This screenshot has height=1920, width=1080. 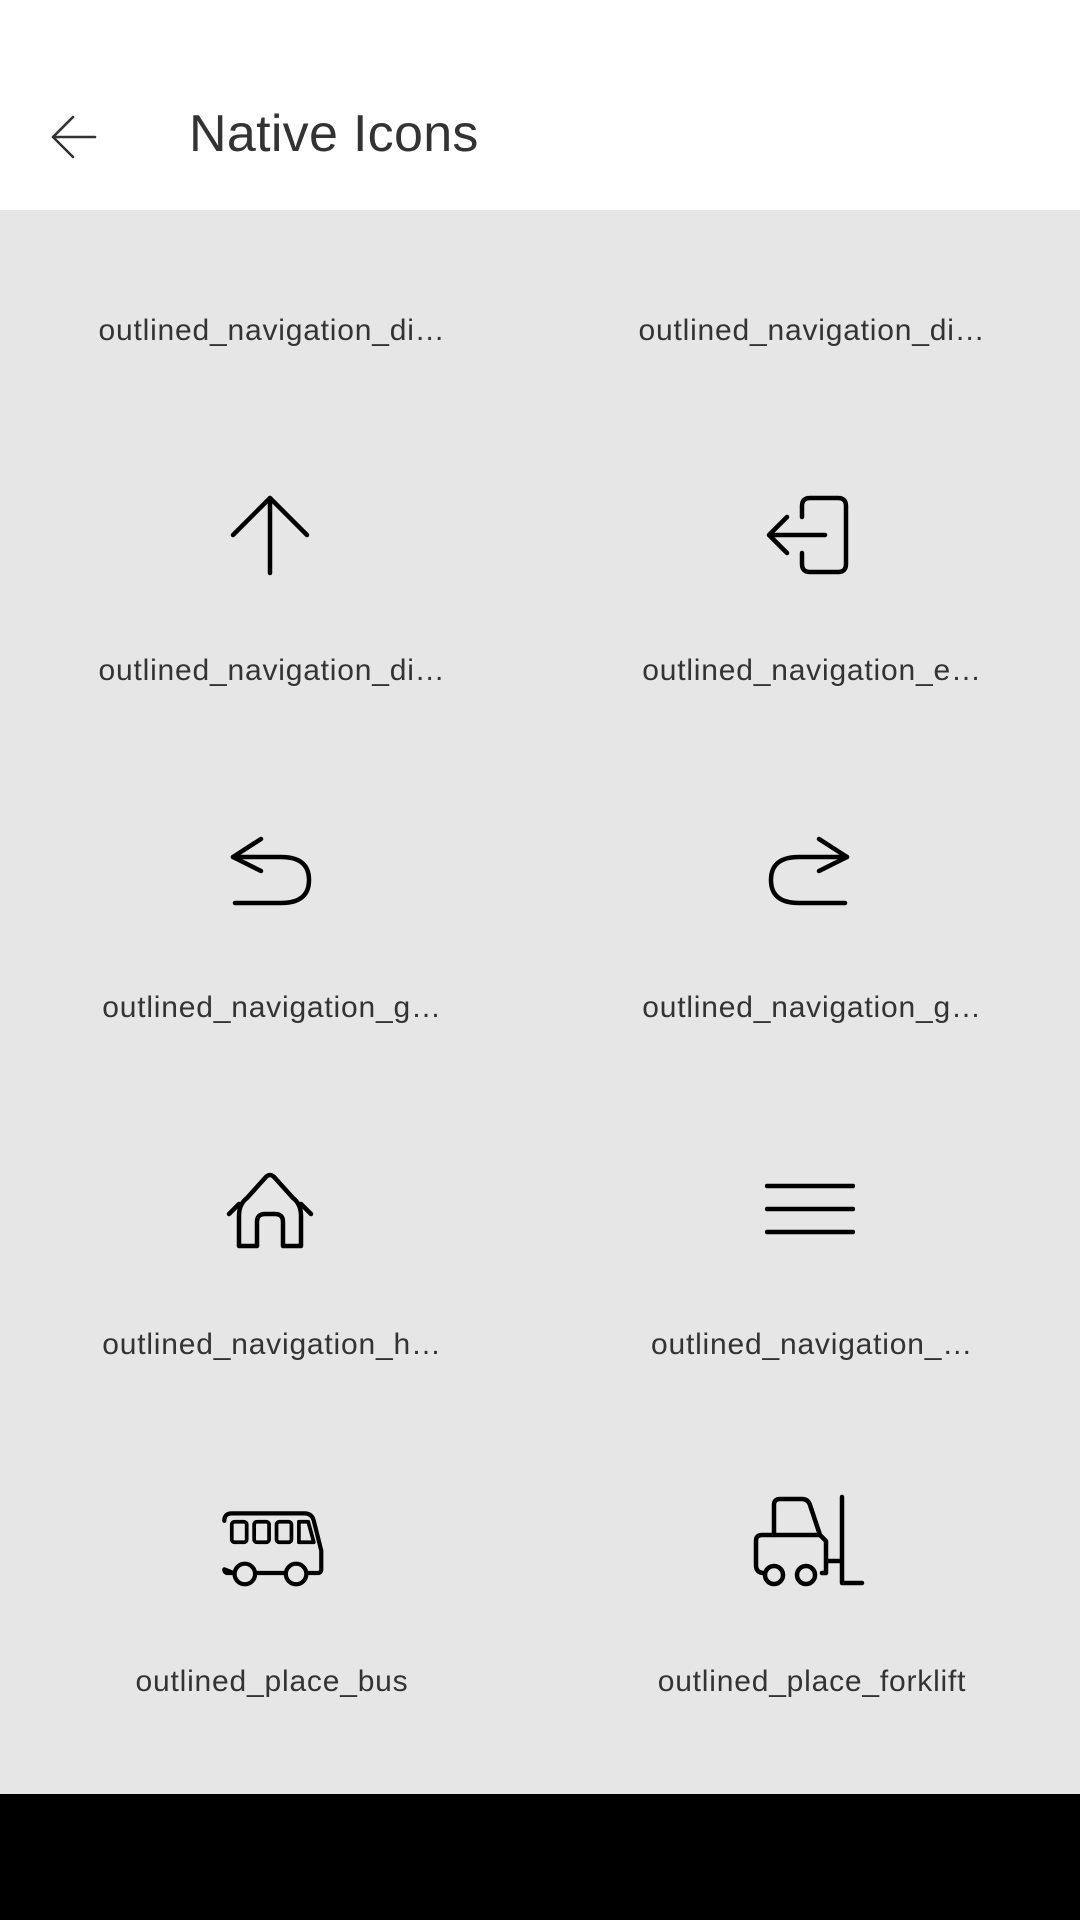 I want to click on go-back-icon, so click(x=270, y=872).